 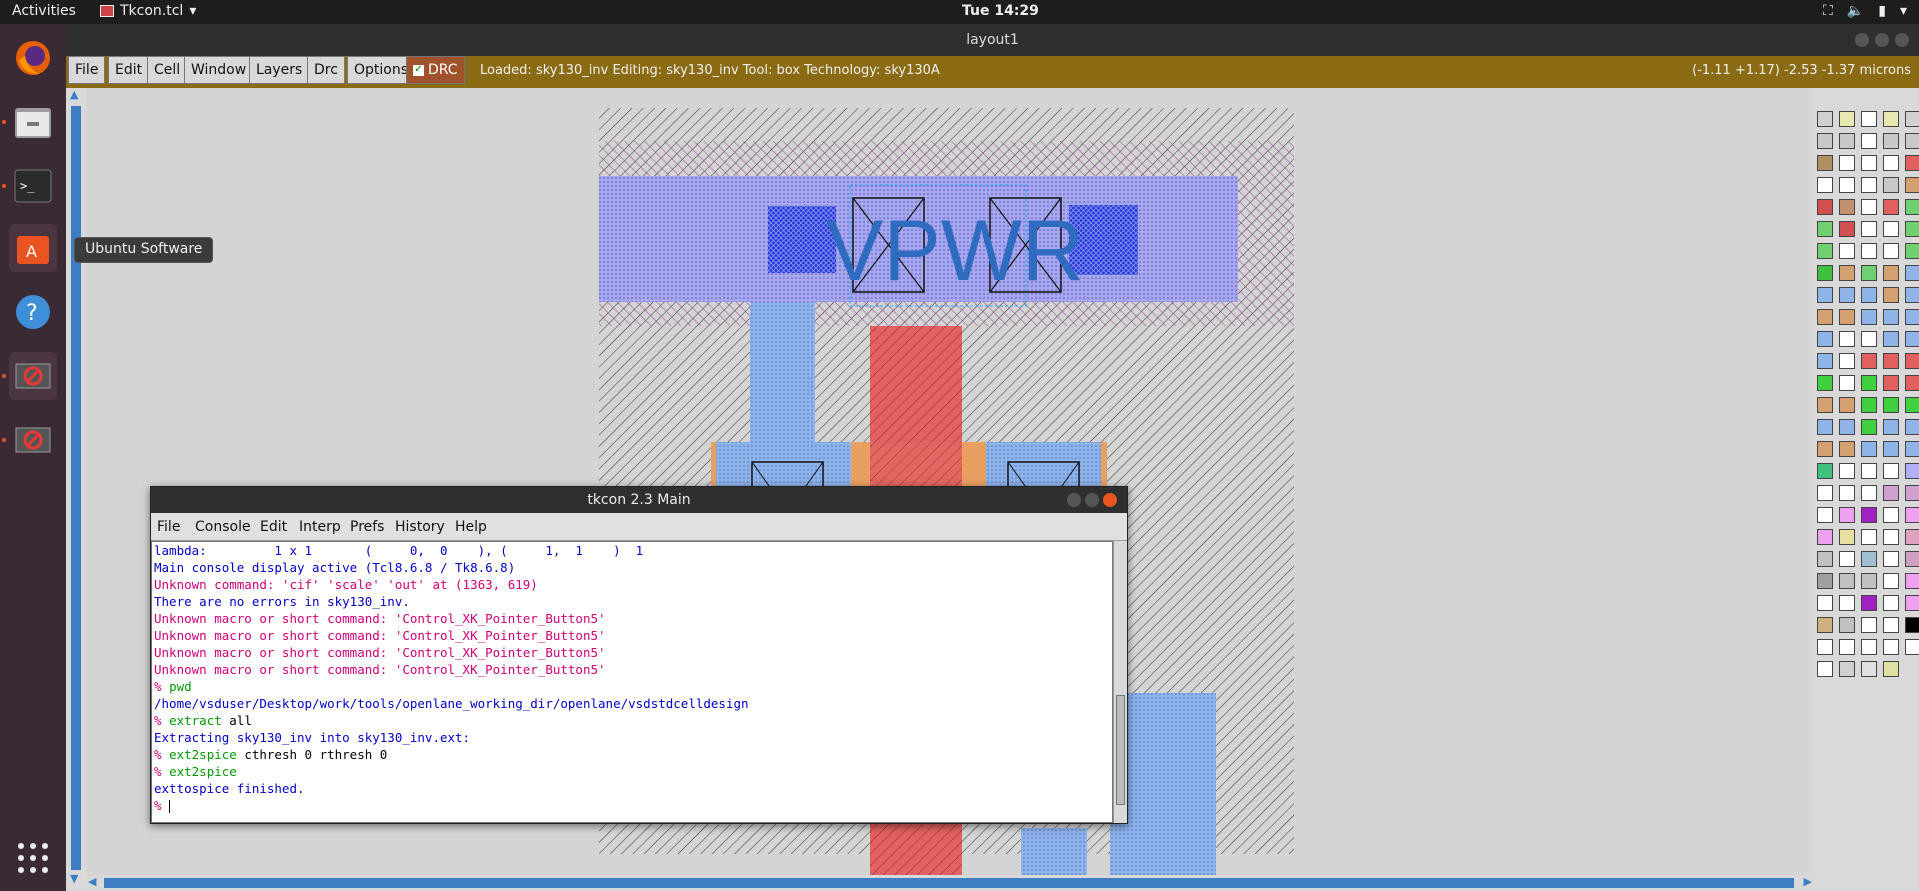 What do you see at coordinates (129, 70) in the screenshot?
I see `menu-edit: Edit` at bounding box center [129, 70].